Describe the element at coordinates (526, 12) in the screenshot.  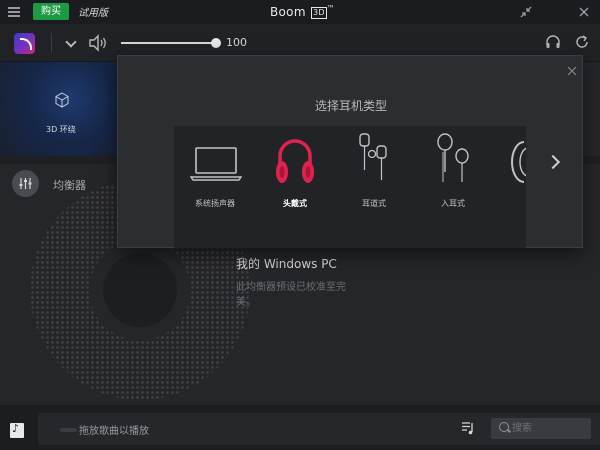
I see `minimize-compact-icon` at that location.